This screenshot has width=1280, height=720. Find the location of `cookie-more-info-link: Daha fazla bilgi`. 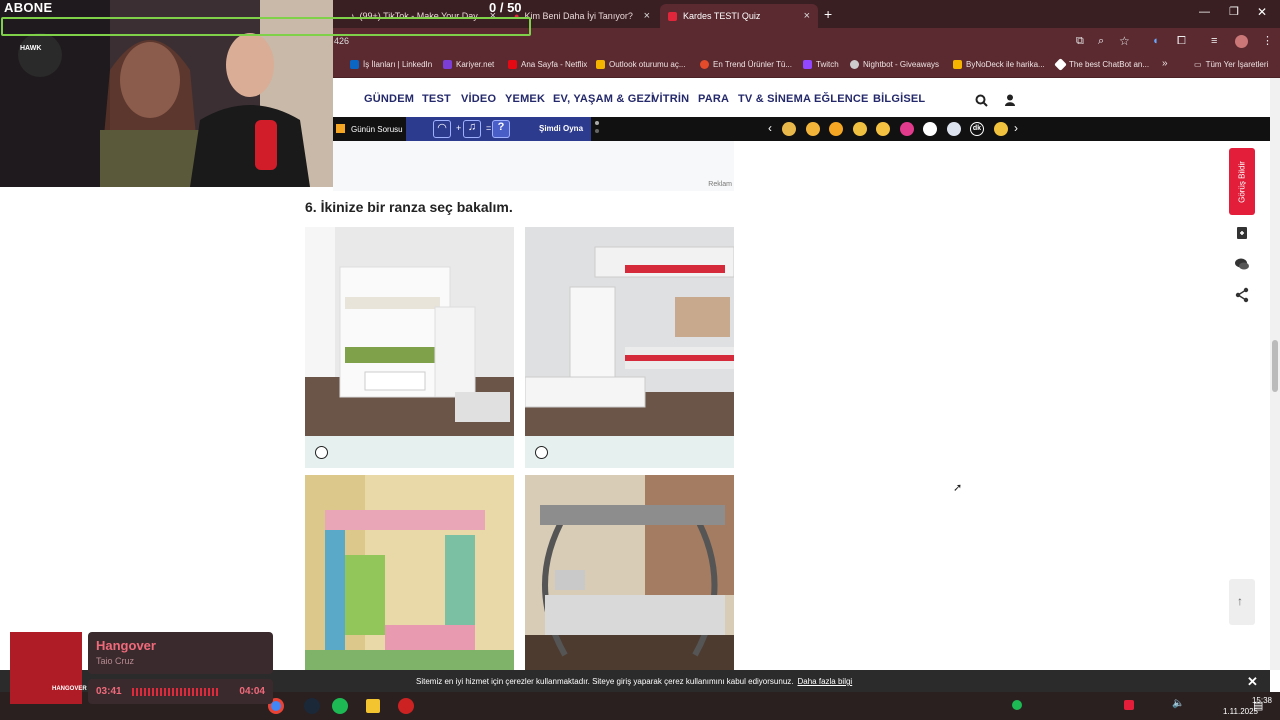

cookie-more-info-link: Daha fazla bilgi is located at coordinates (825, 681).